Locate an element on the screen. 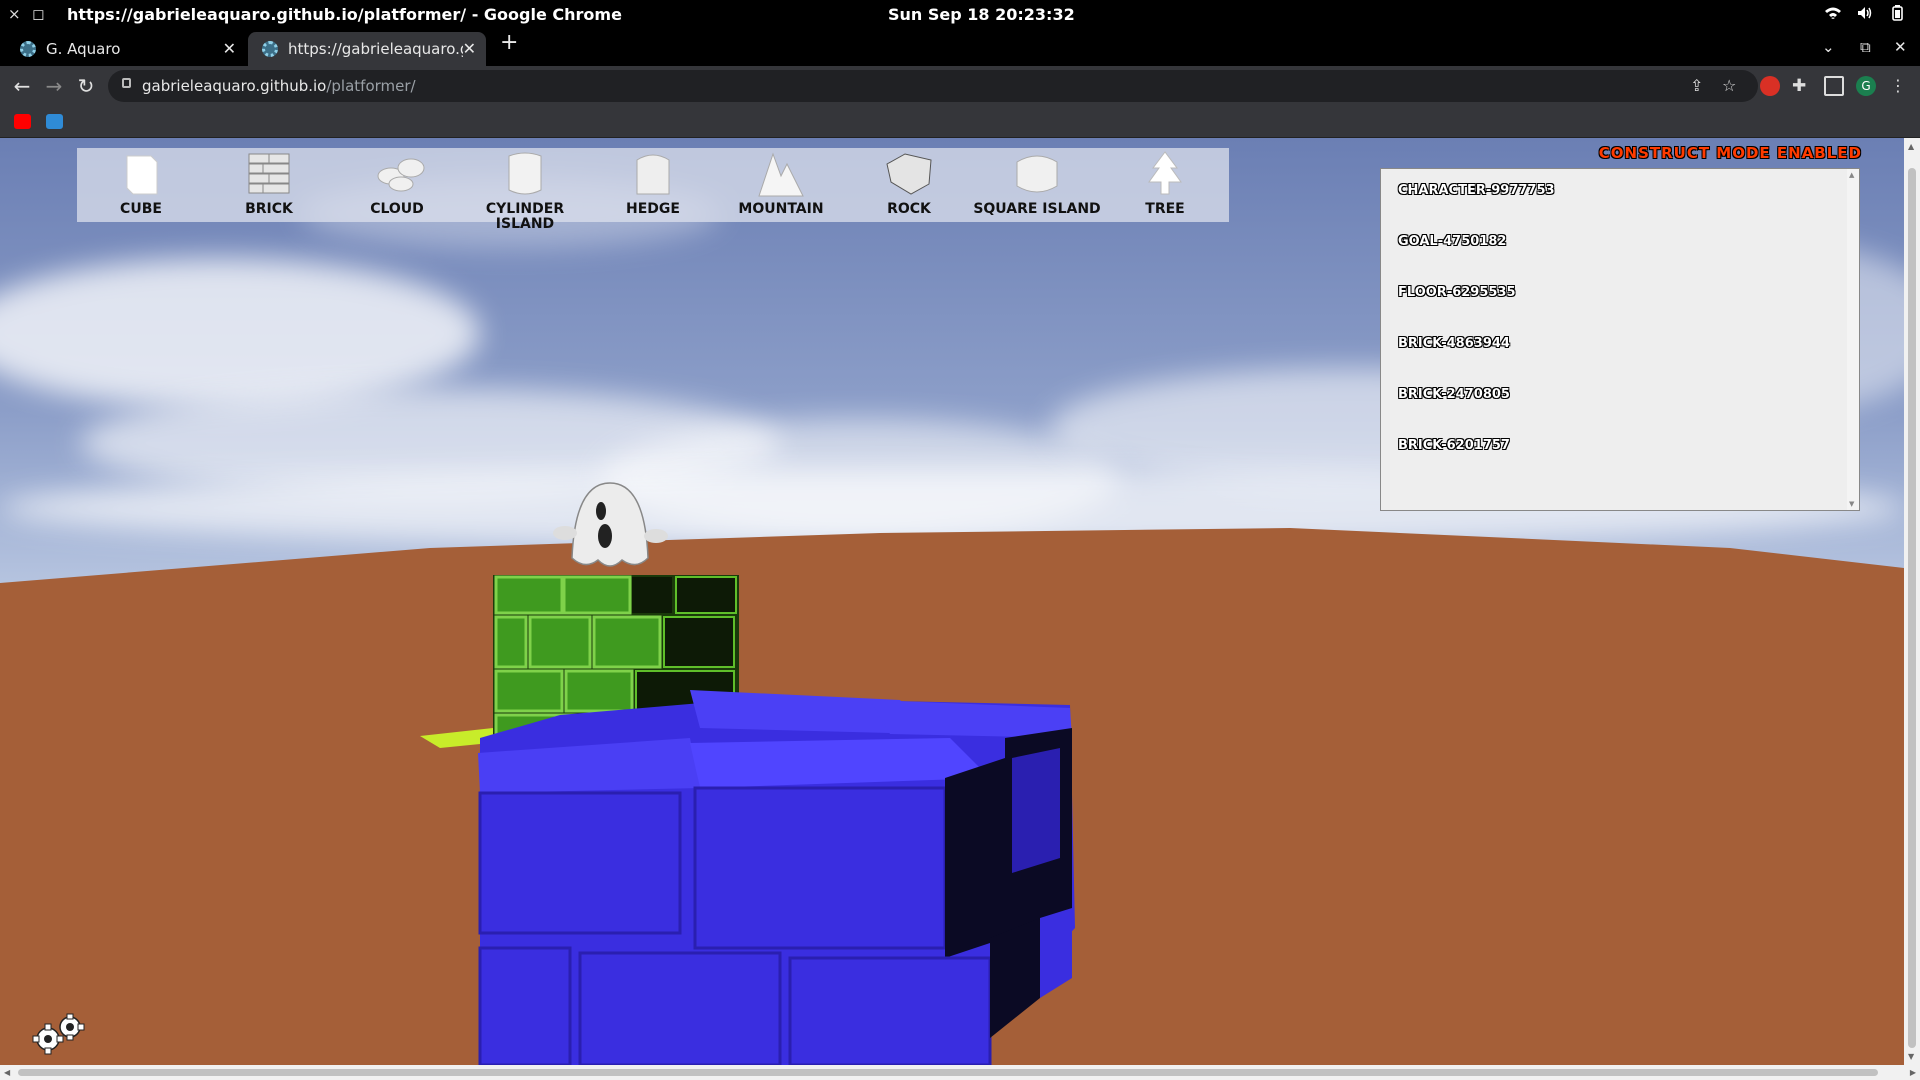 The height and width of the screenshot is (1080, 1920). extension-red-icon is located at coordinates (1770, 86).